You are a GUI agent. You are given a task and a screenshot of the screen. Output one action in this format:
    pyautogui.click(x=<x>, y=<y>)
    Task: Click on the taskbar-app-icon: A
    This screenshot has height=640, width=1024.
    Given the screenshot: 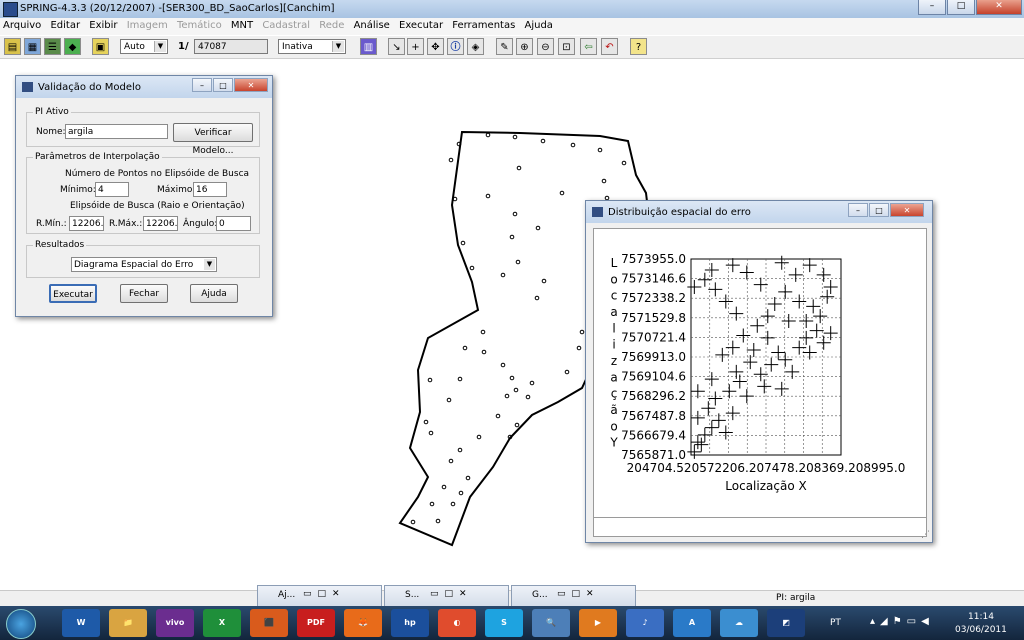 What is the action you would take?
    pyautogui.click(x=692, y=623)
    